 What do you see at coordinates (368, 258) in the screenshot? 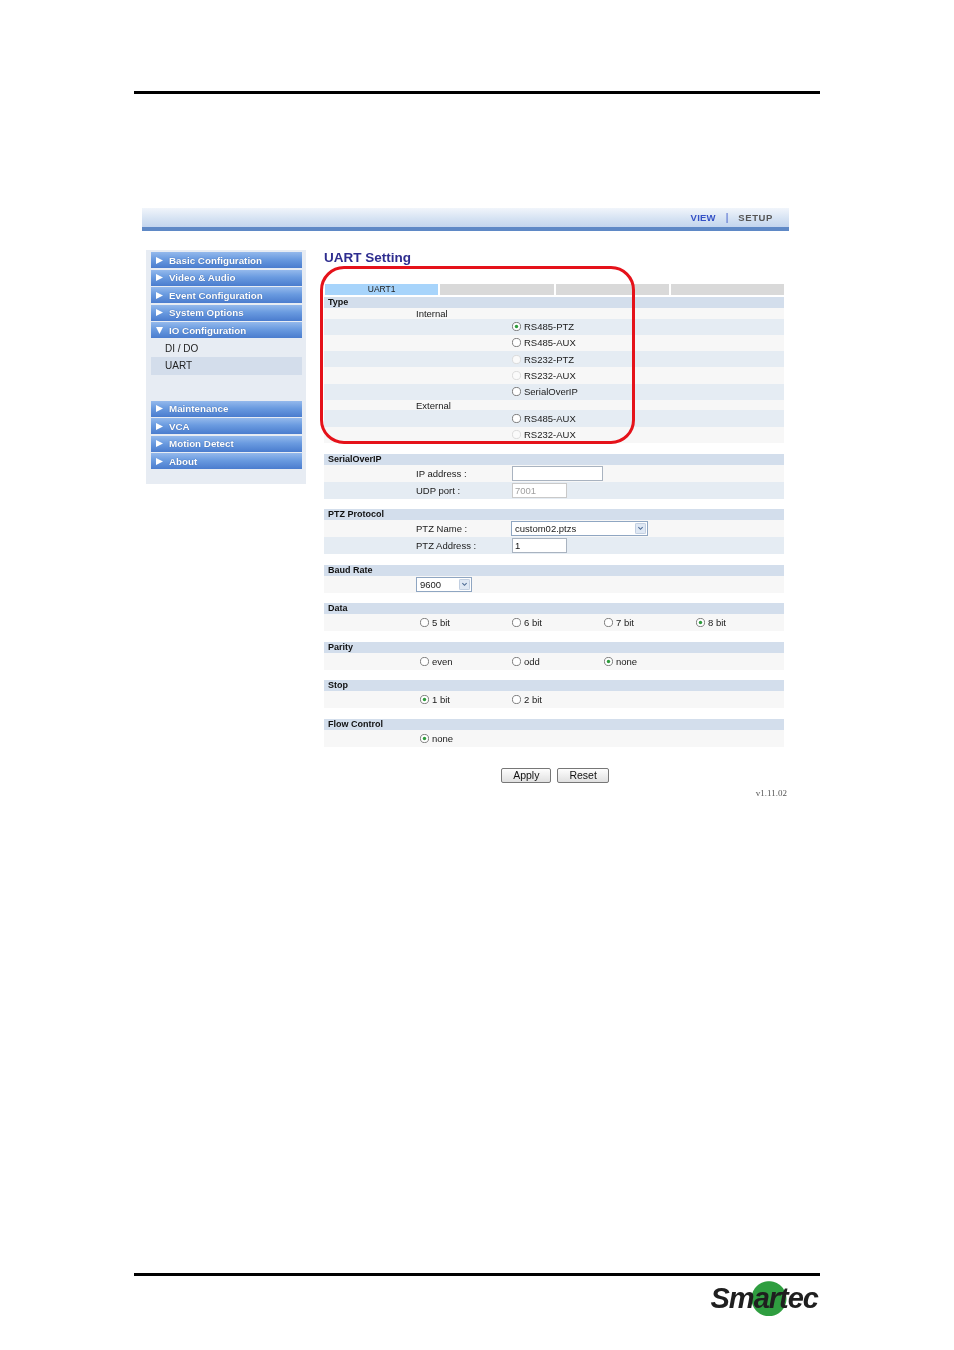
I see `page-title: UART Setting` at bounding box center [368, 258].